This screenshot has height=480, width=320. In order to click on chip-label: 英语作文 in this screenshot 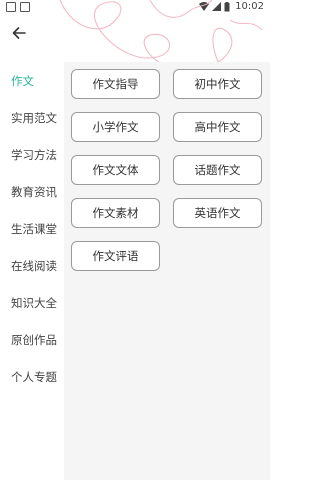, I will do `click(217, 213)`.